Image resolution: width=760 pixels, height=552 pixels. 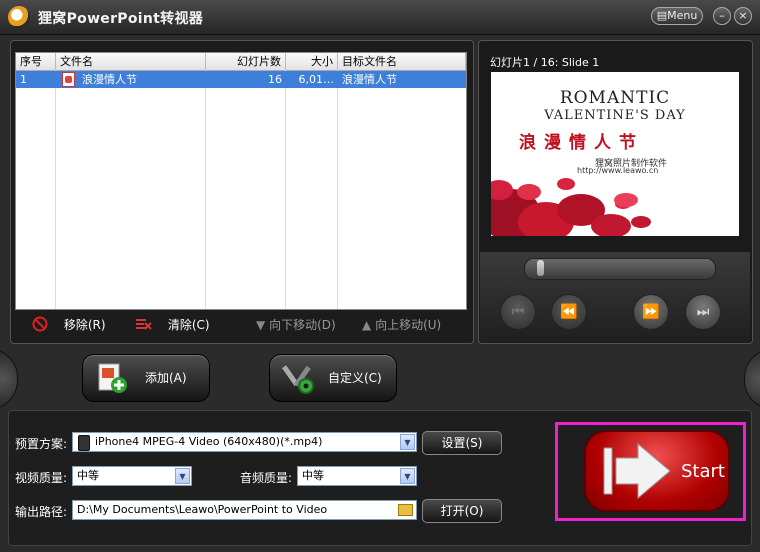 What do you see at coordinates (132, 476) in the screenshot?
I see `video-quality-select: 中等 ▼` at bounding box center [132, 476].